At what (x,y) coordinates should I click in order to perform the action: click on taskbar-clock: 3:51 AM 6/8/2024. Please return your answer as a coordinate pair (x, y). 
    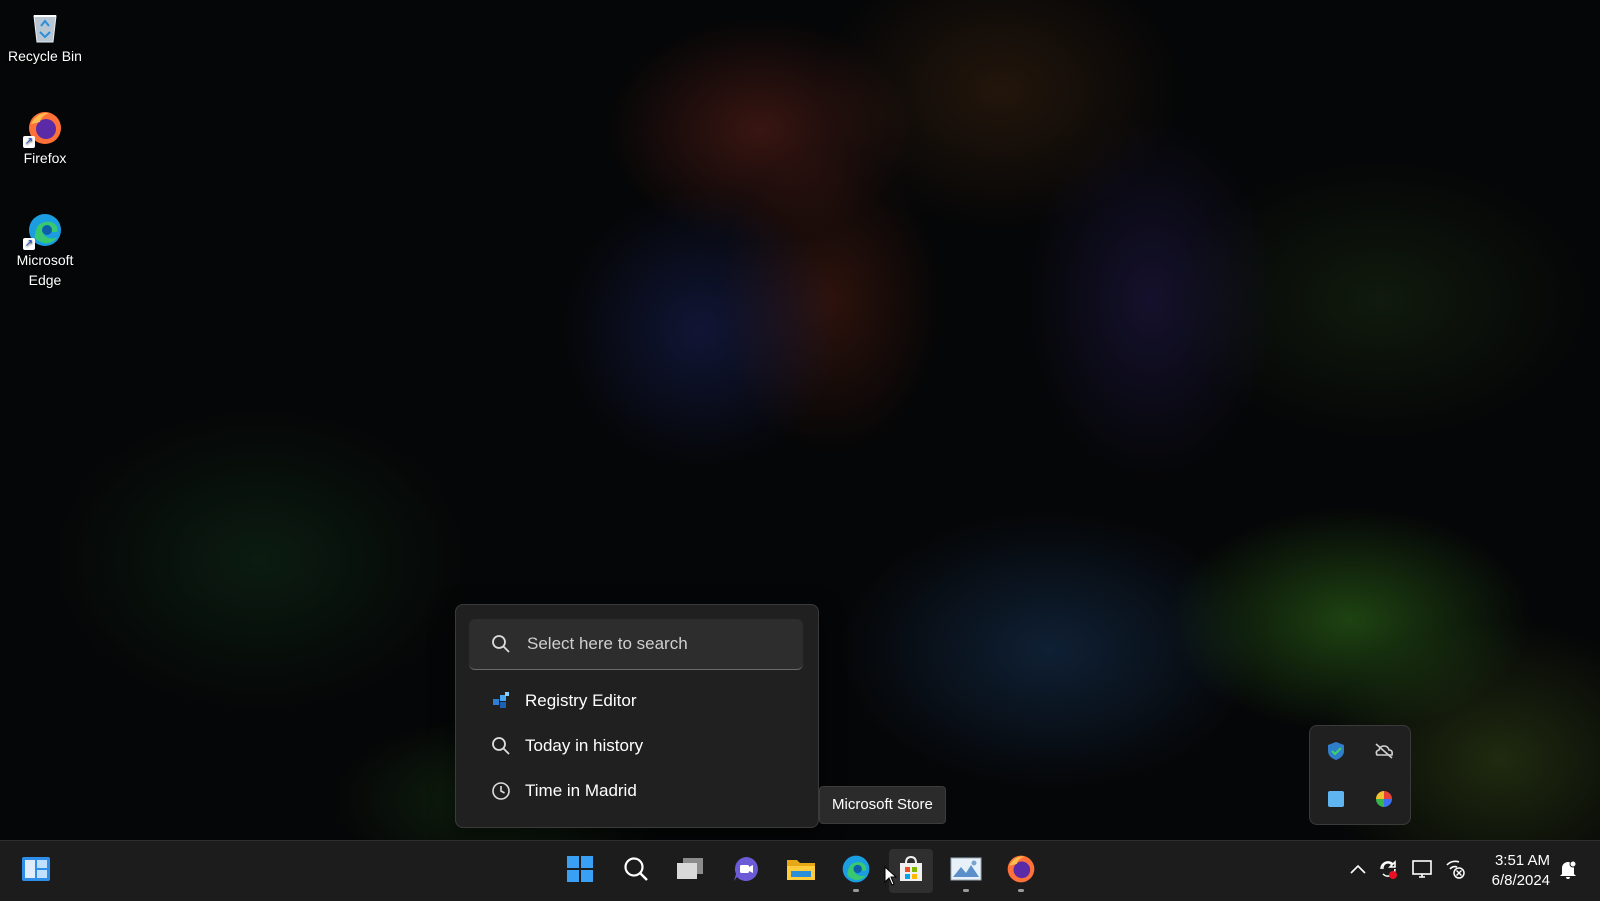
    Looking at the image, I should click on (1512, 871).